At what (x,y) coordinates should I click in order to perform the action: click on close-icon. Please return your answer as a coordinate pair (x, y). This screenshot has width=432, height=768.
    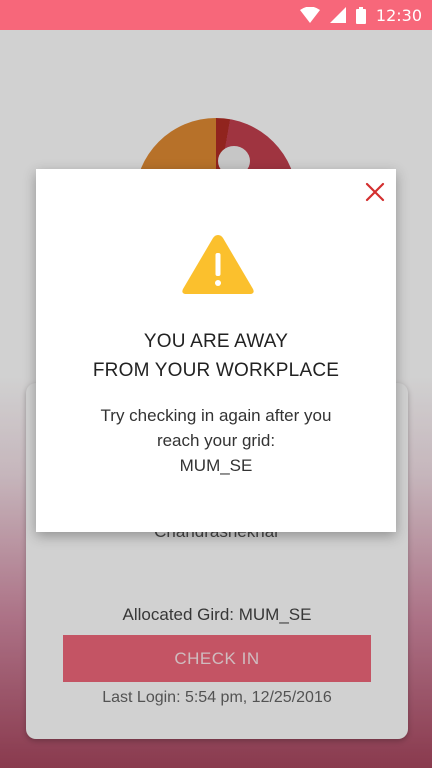
    Looking at the image, I should click on (375, 192).